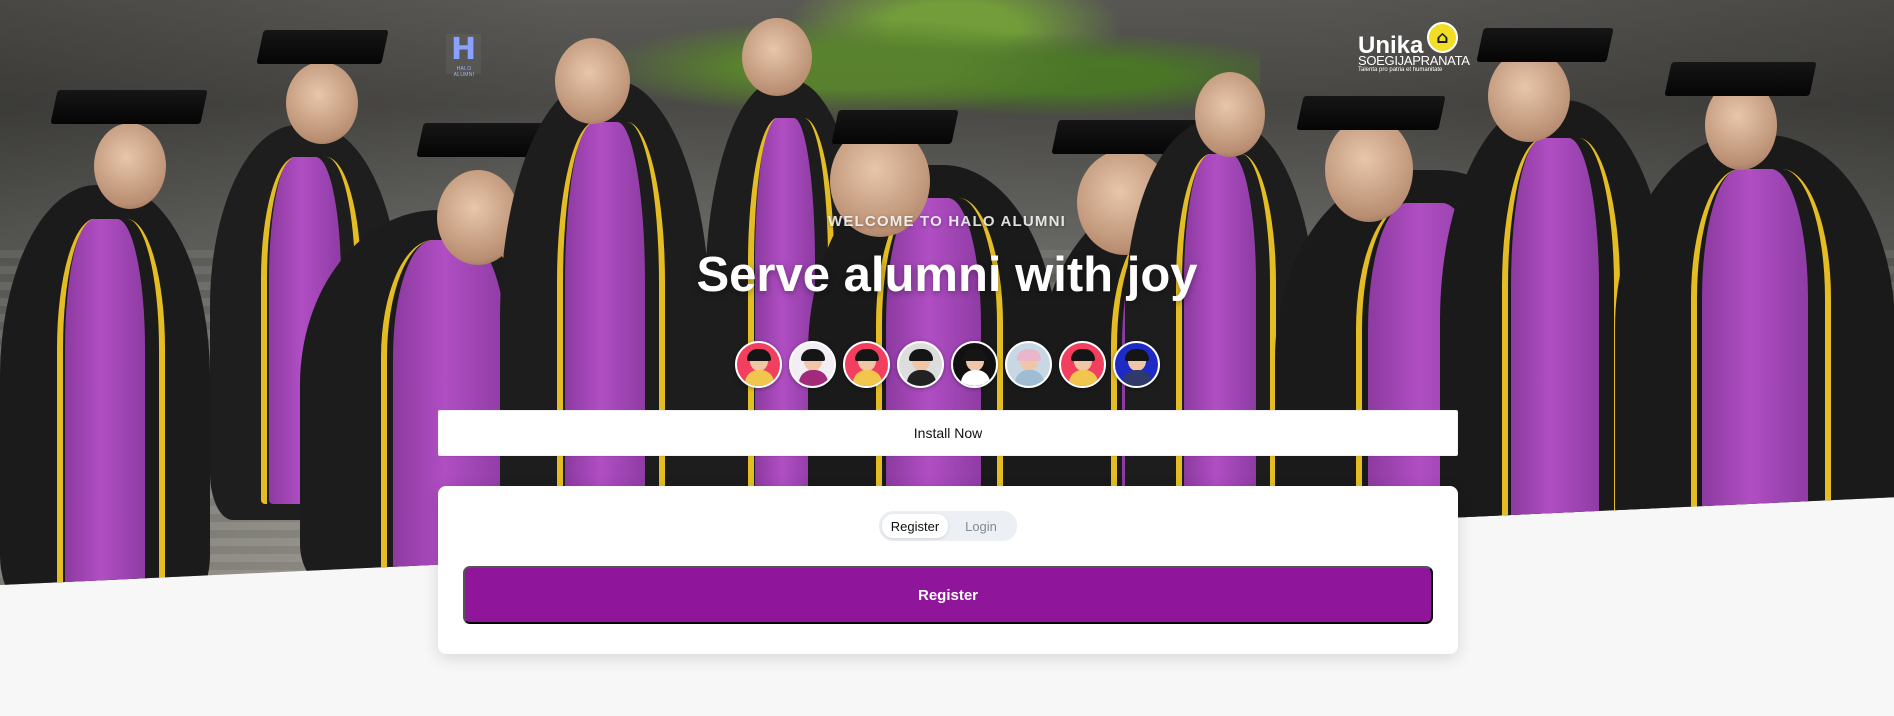 This screenshot has height=716, width=1894. Describe the element at coordinates (464, 72) in the screenshot. I see `logo-caption: HALO ALUMNI` at that location.